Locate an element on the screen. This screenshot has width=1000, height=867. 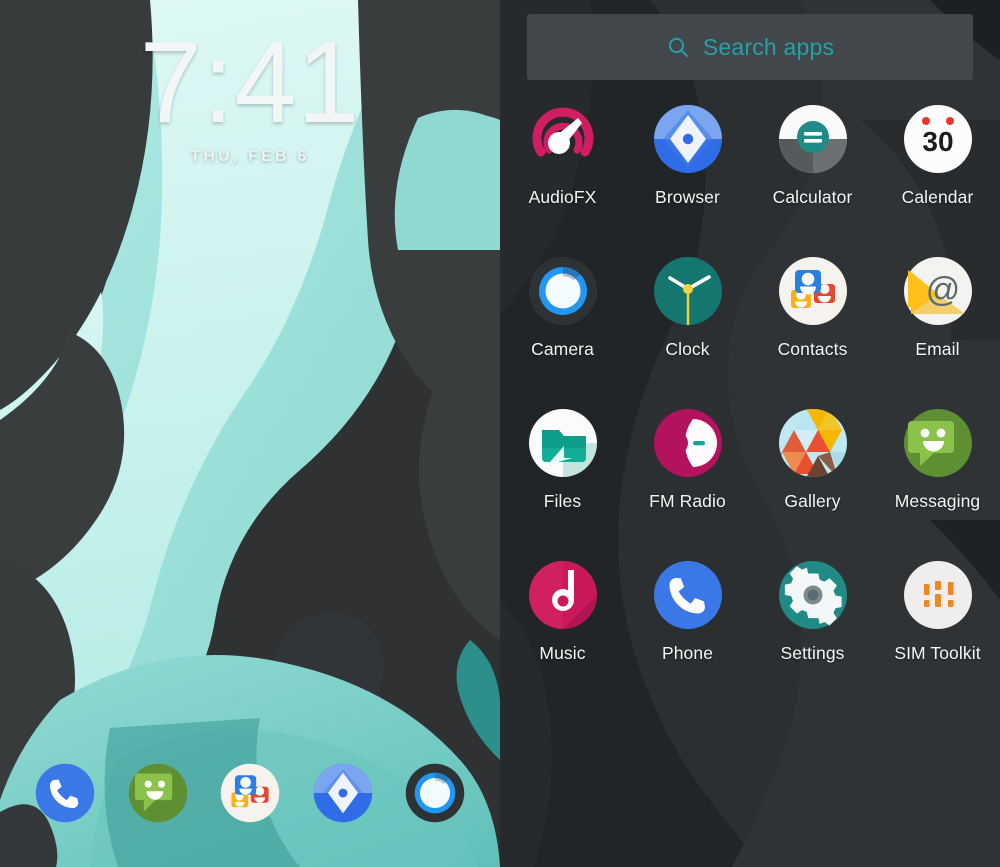
app-item-messaging: Messaging is located at coordinates (937, 460).